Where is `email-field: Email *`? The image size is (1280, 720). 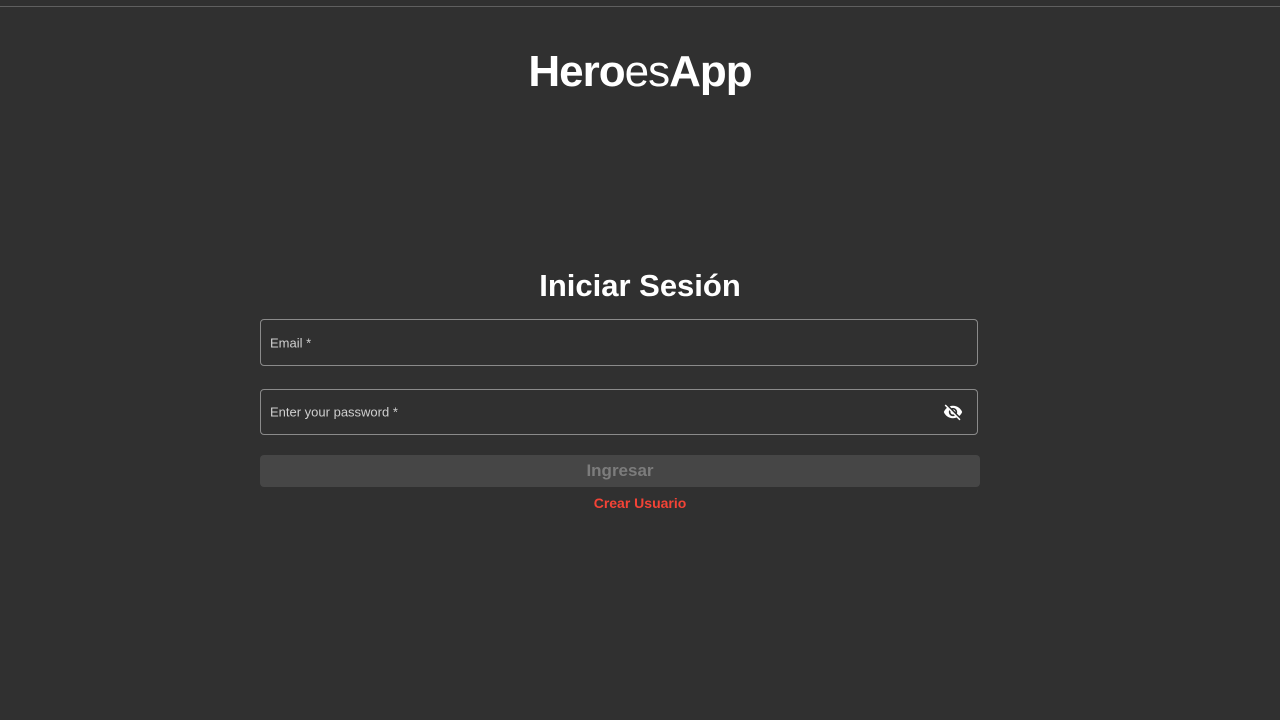 email-field: Email * is located at coordinates (619, 342).